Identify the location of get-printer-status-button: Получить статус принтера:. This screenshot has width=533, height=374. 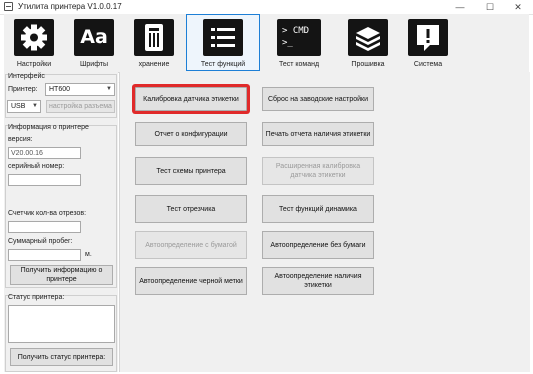
(61, 357).